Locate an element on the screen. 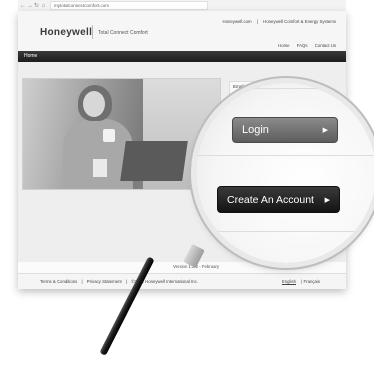  address-bar: mytotalconnectcomfort.com is located at coordinates (129, 5).